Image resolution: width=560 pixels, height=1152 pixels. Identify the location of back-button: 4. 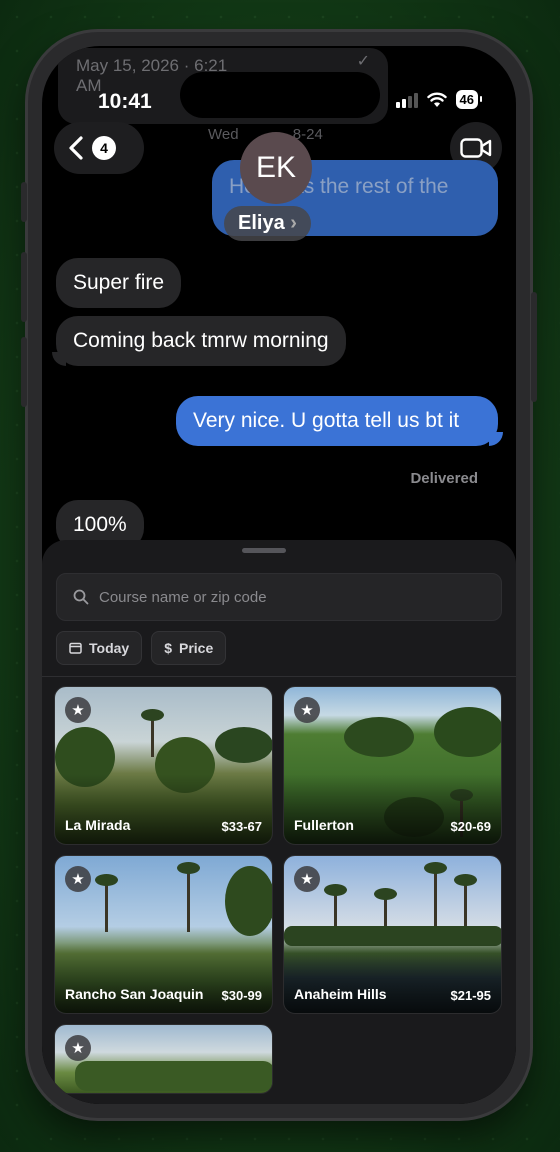
(99, 148).